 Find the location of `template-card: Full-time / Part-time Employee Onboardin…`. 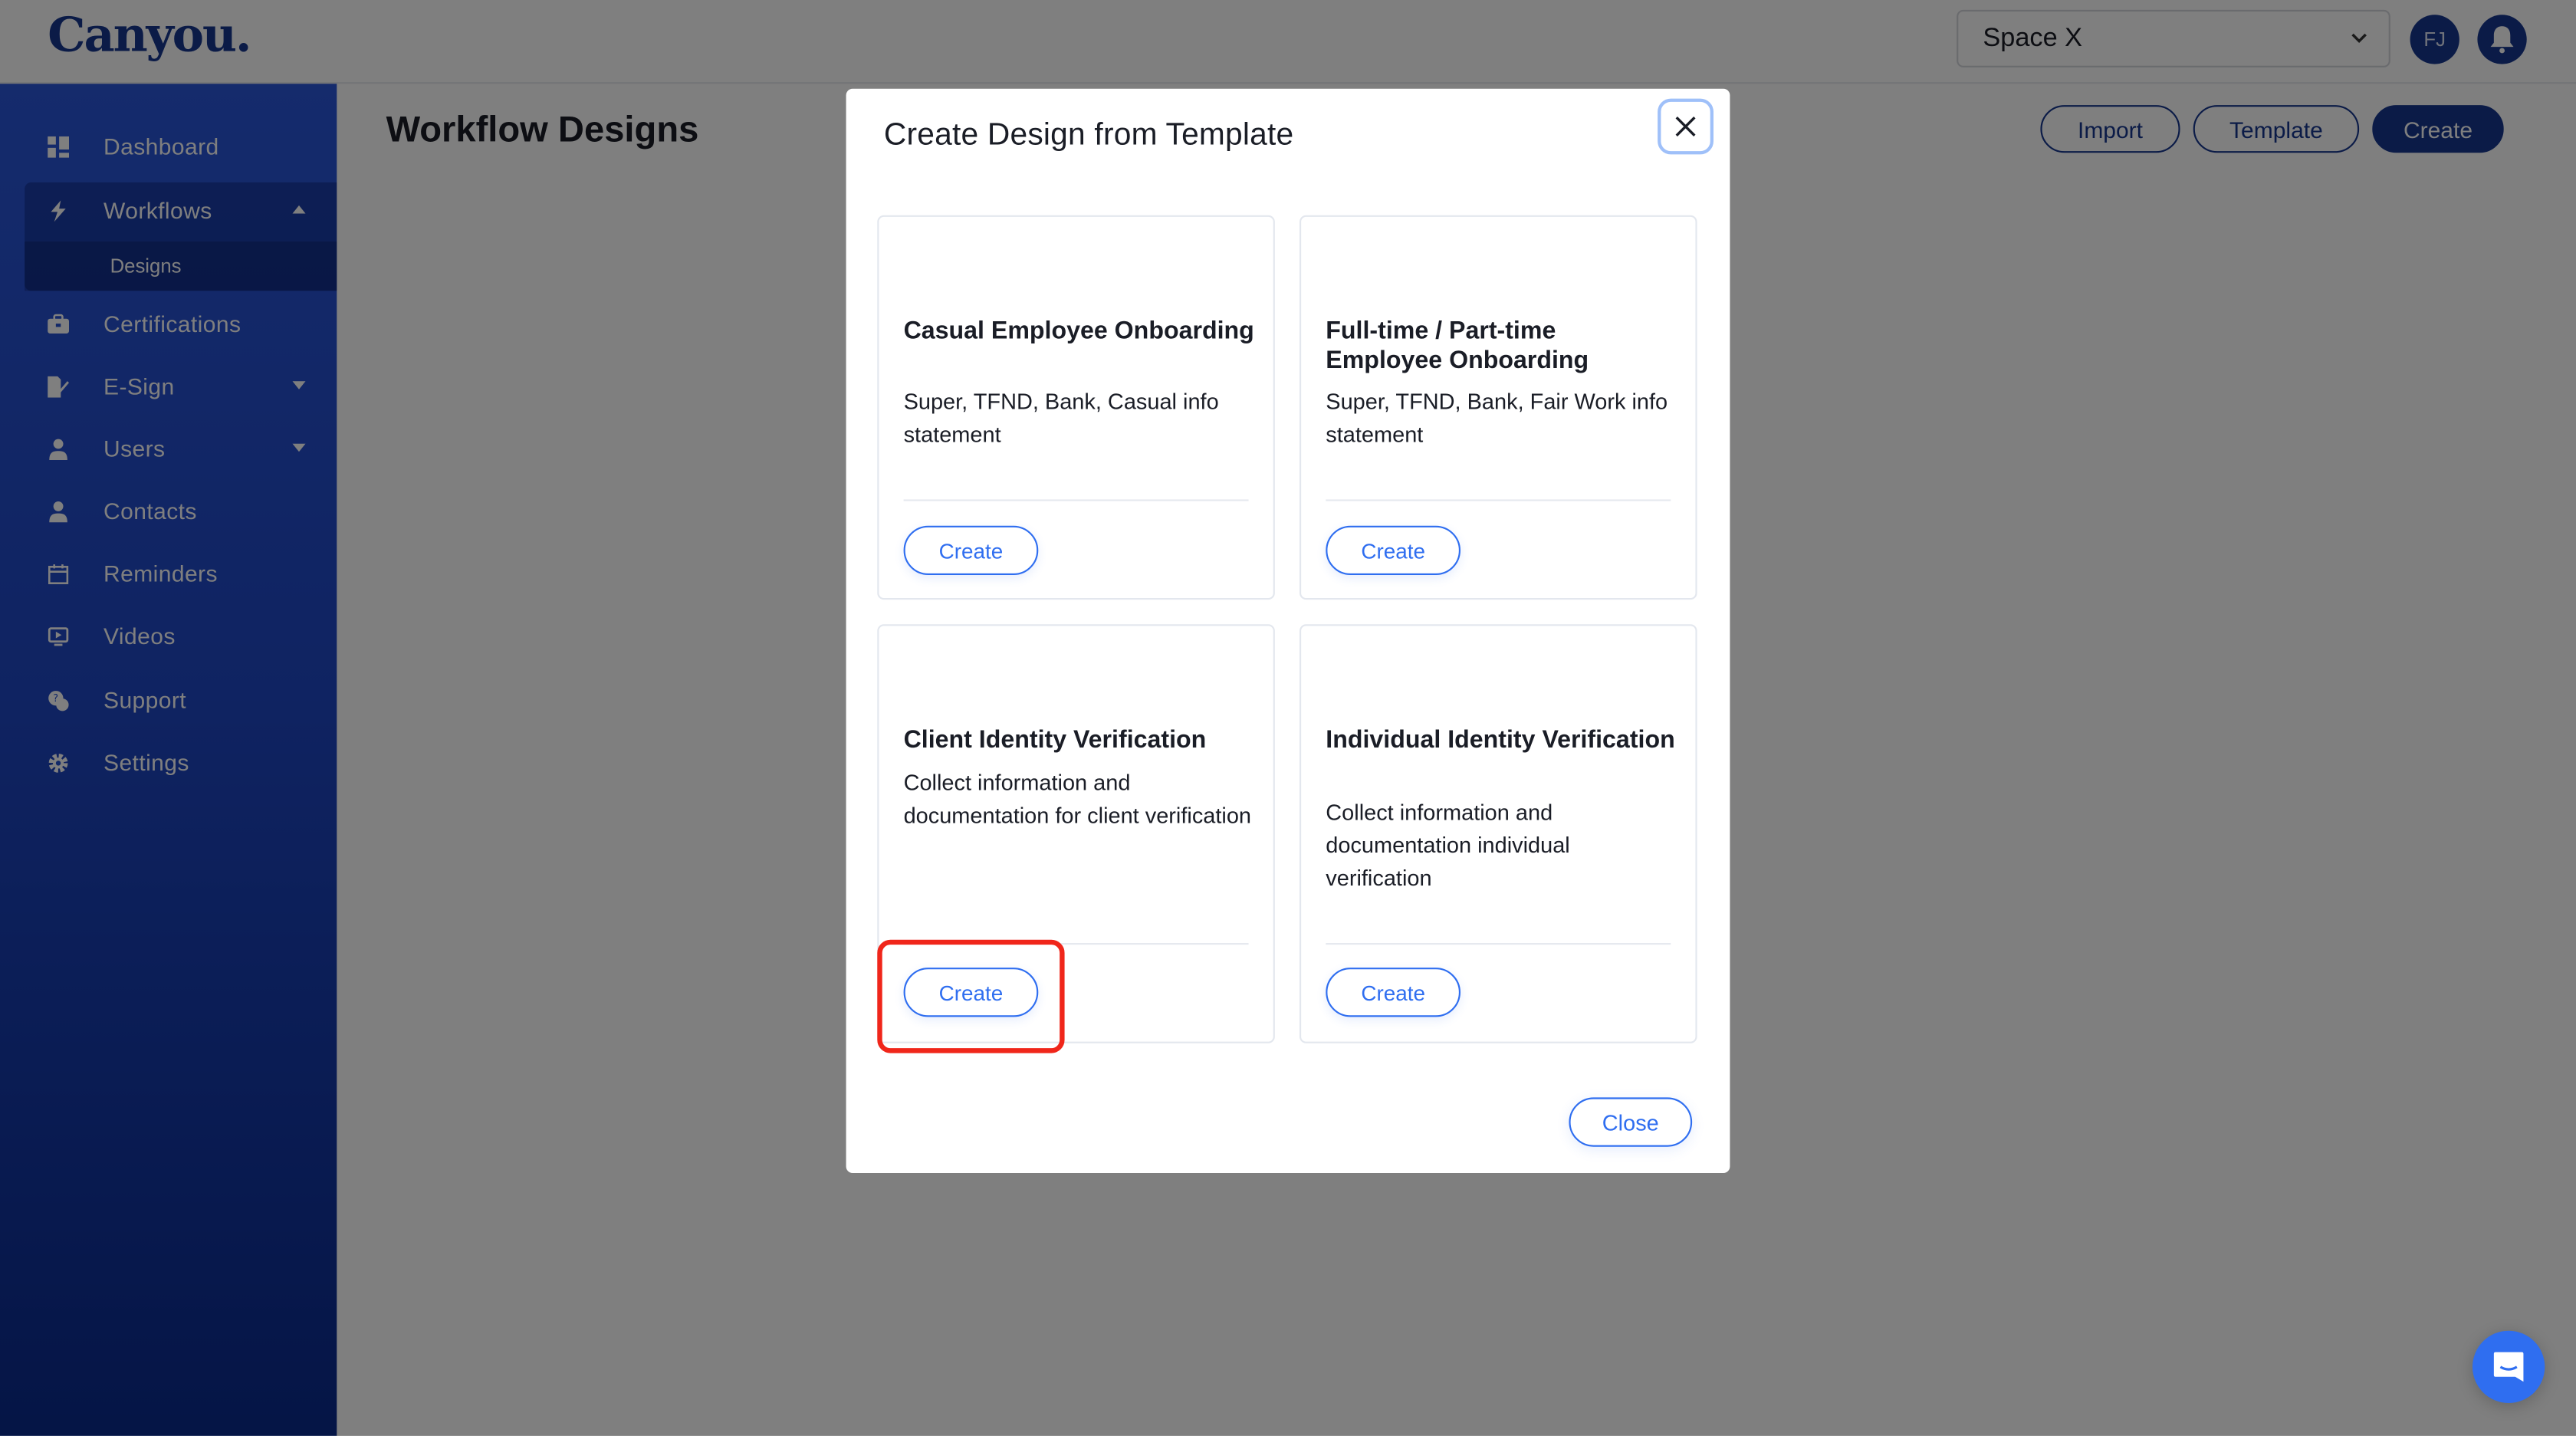

template-card: Full-time / Part-time Employee Onboardin… is located at coordinates (1499, 408).